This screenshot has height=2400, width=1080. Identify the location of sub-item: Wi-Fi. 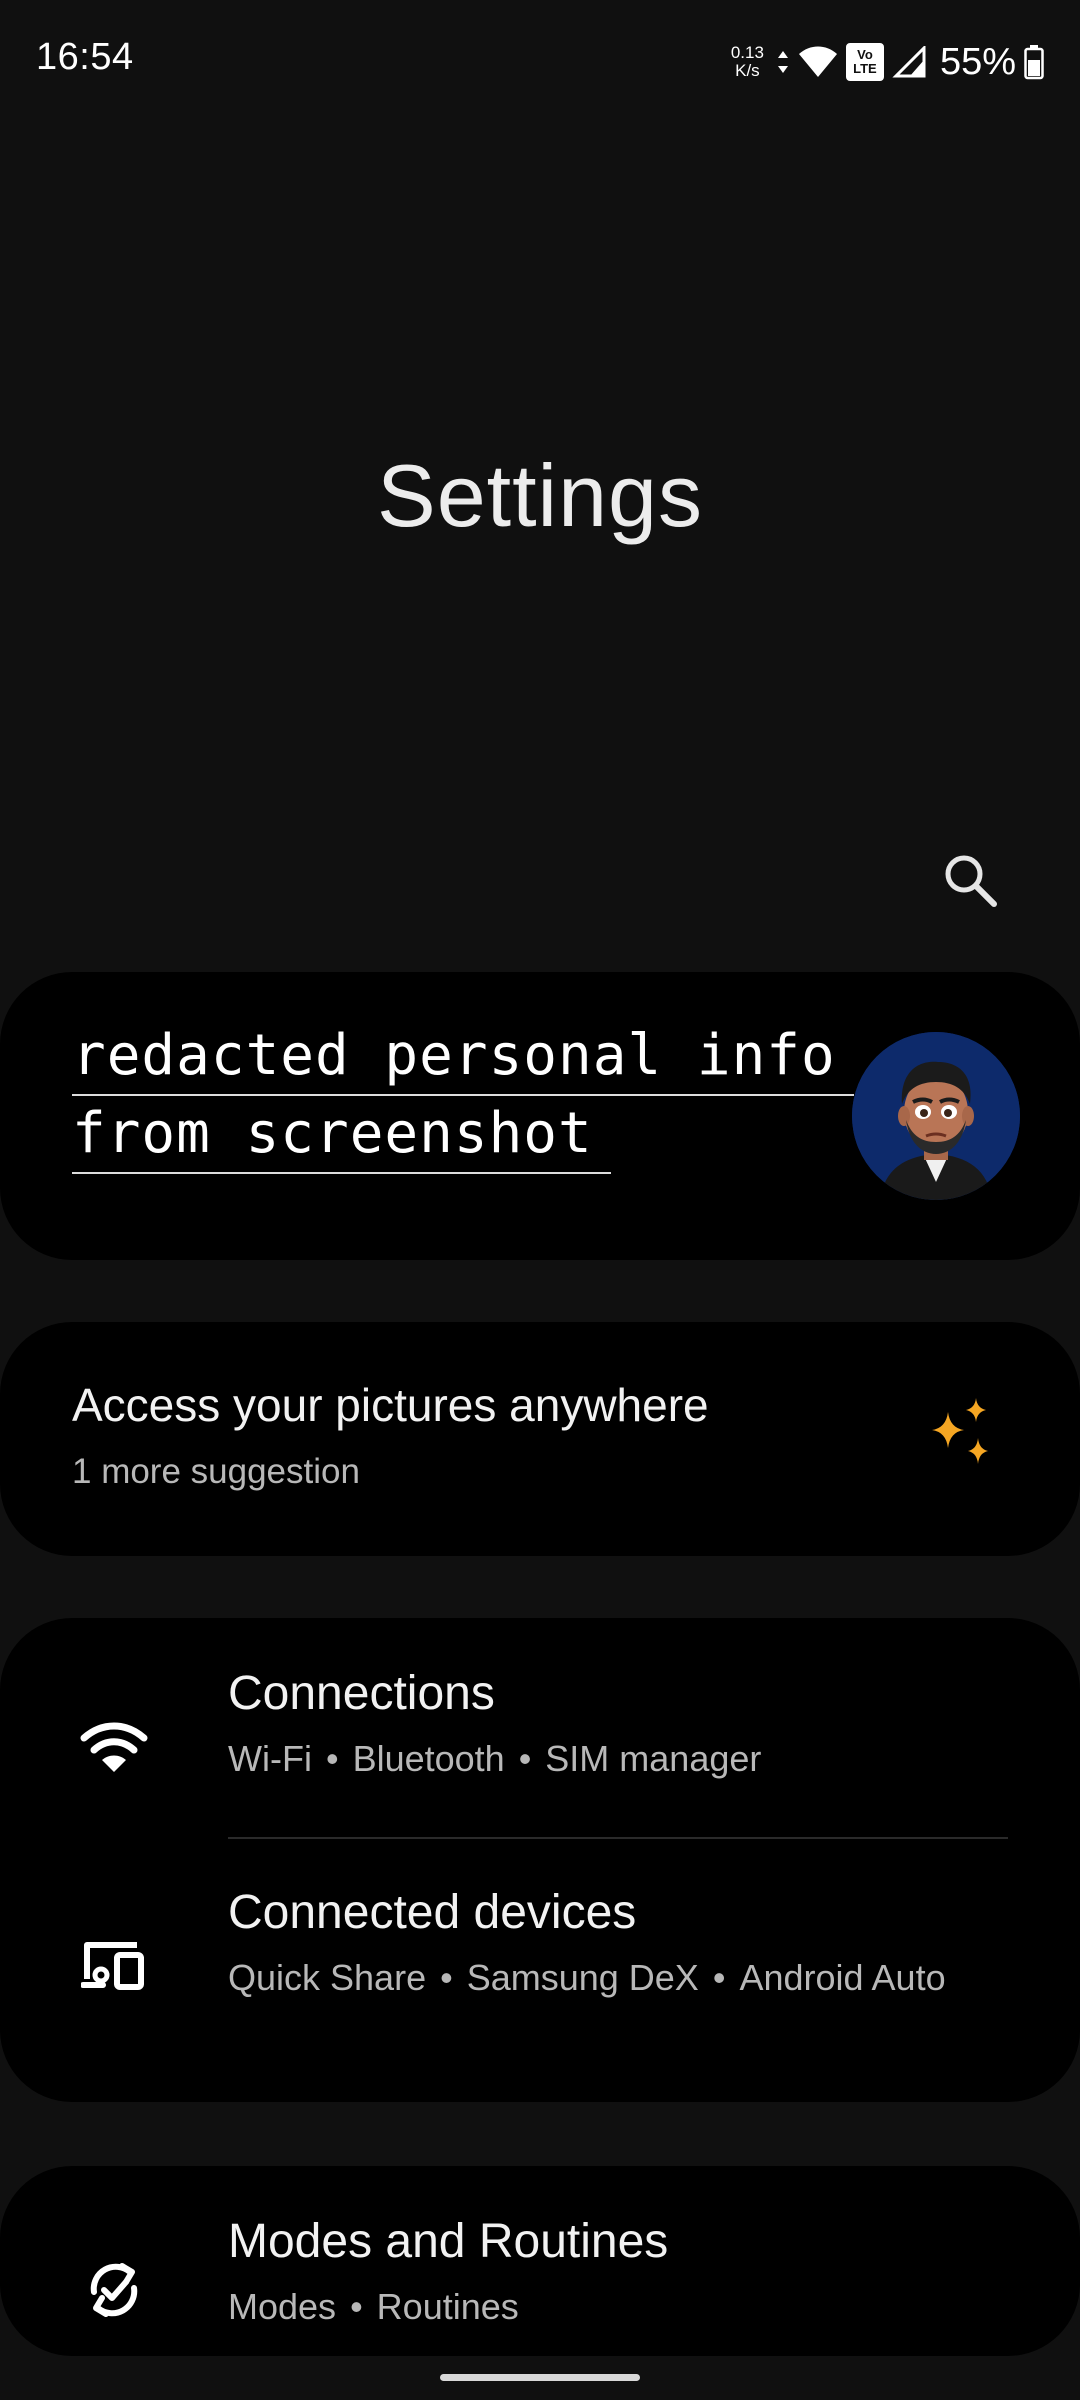
(270, 1758).